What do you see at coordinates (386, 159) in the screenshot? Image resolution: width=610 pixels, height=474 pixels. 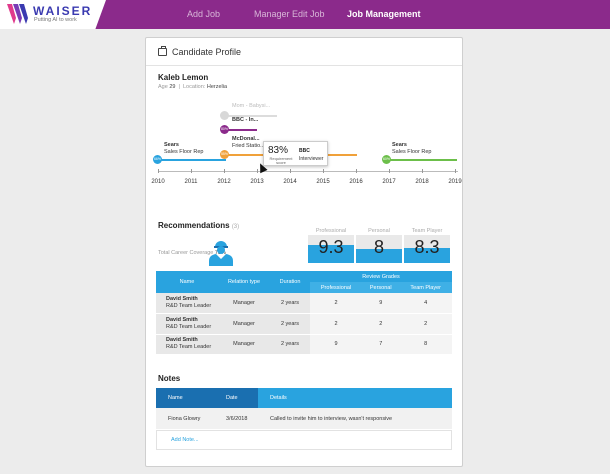 I see `job-score-badge: 60%` at bounding box center [386, 159].